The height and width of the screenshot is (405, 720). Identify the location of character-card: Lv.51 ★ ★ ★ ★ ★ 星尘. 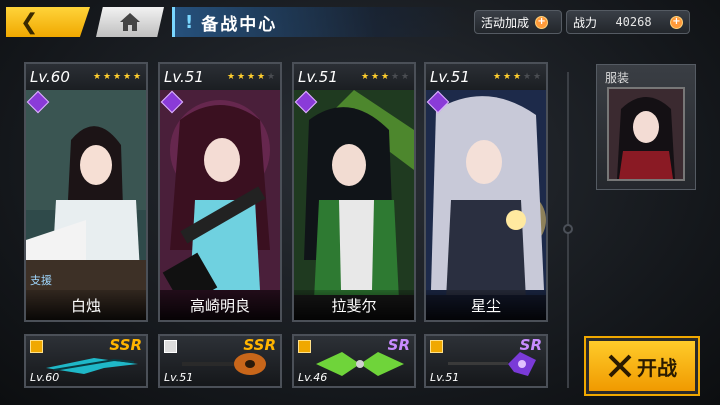
(486, 192).